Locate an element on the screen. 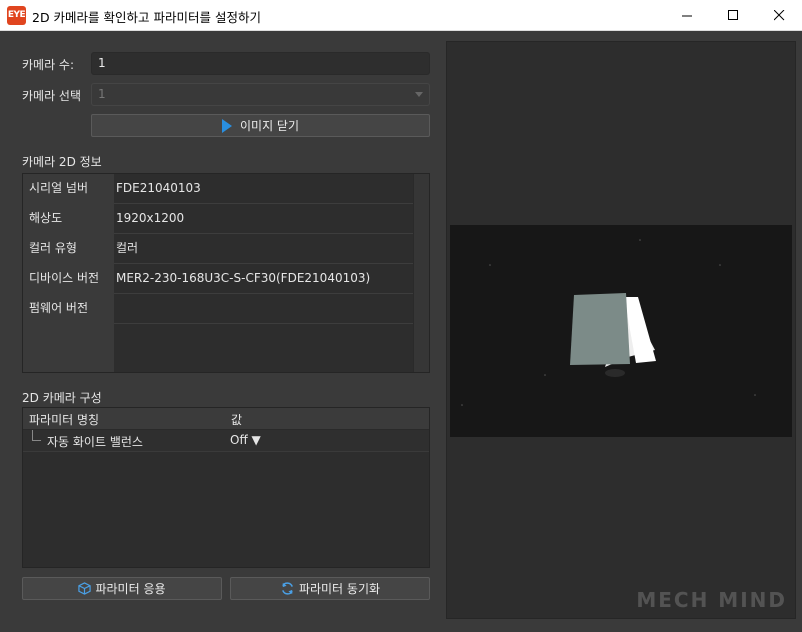 This screenshot has width=802, height=632. apply-parameters-button: 파라미터 응용 is located at coordinates (122, 588).